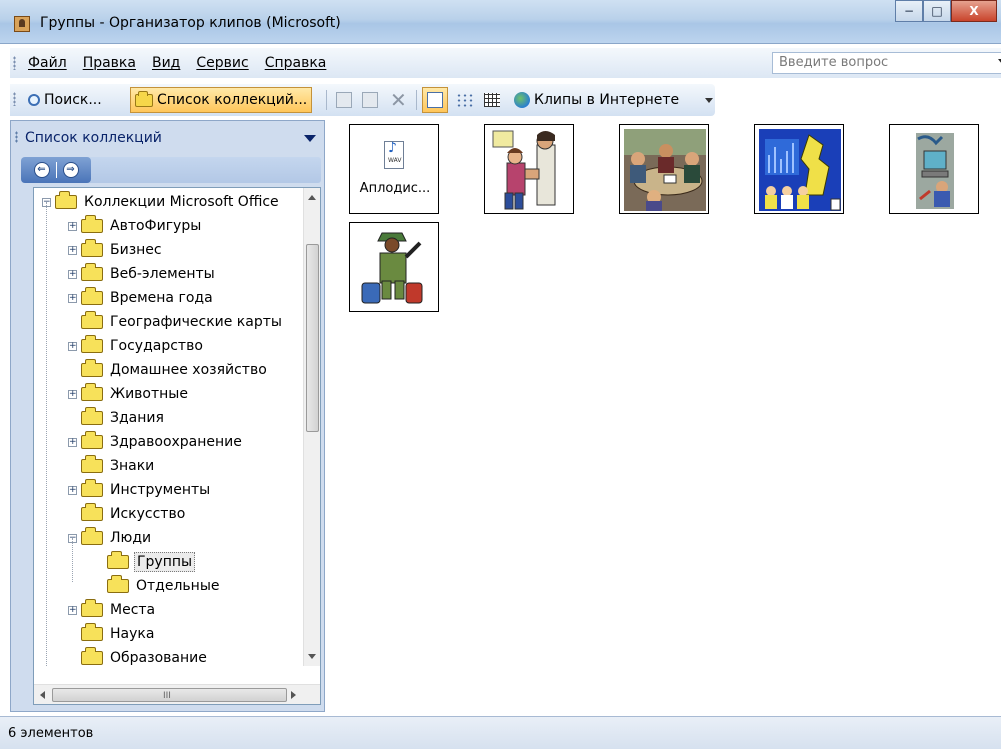 The height and width of the screenshot is (749, 1001). What do you see at coordinates (41, 170) in the screenshot?
I see `back-icon: ⇐` at bounding box center [41, 170].